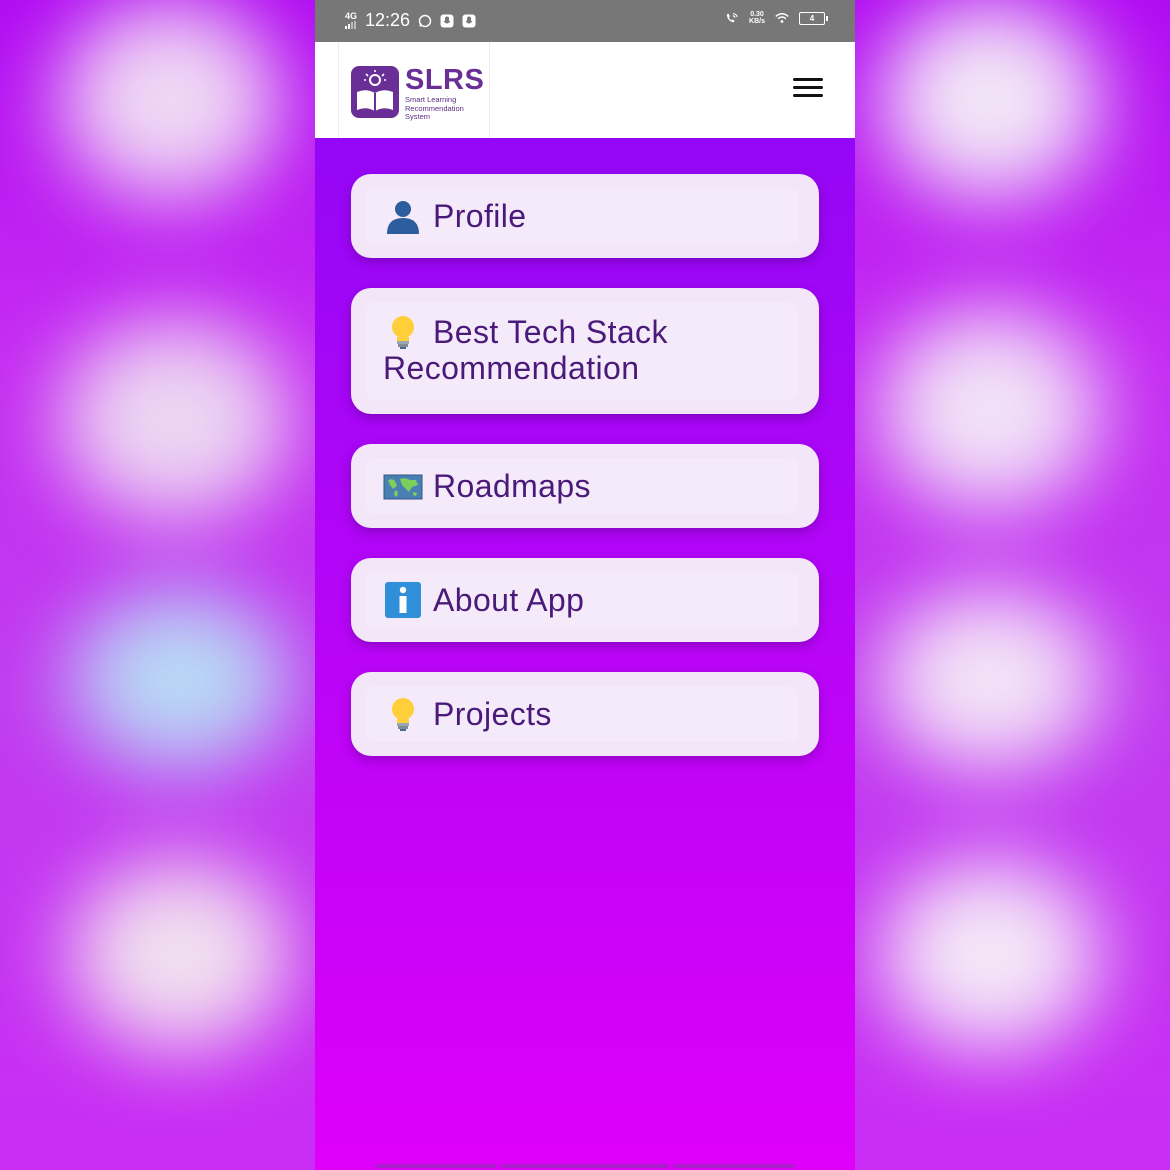 The width and height of the screenshot is (1170, 1170). I want to click on menu-item-best-tech-stack: Best Tech Stack Recommendation, so click(585, 351).